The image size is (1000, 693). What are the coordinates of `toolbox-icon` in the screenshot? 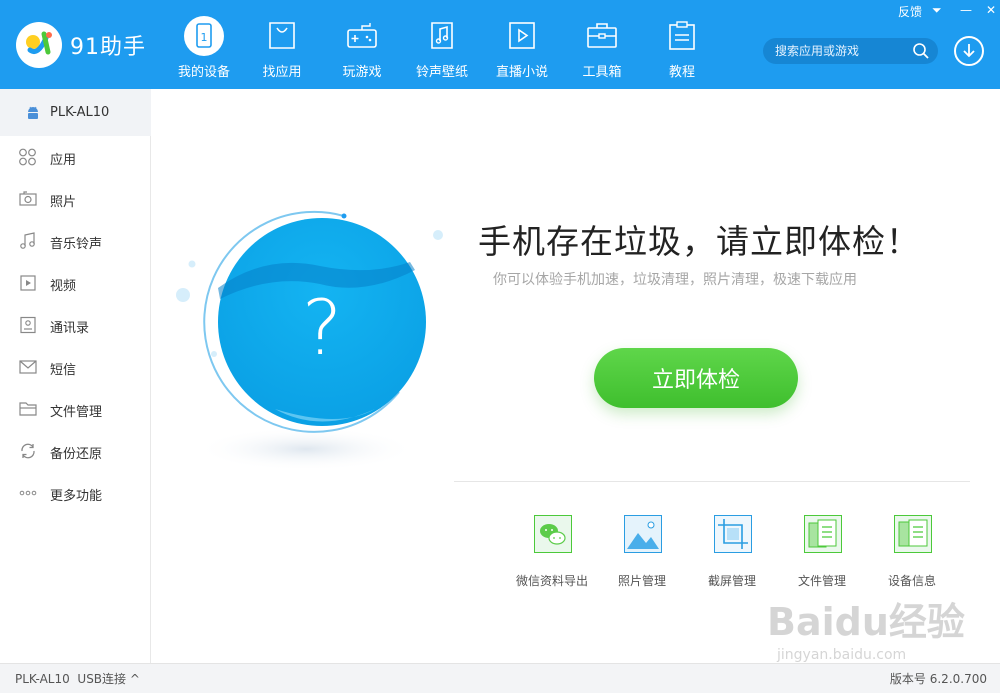 It's located at (602, 36).